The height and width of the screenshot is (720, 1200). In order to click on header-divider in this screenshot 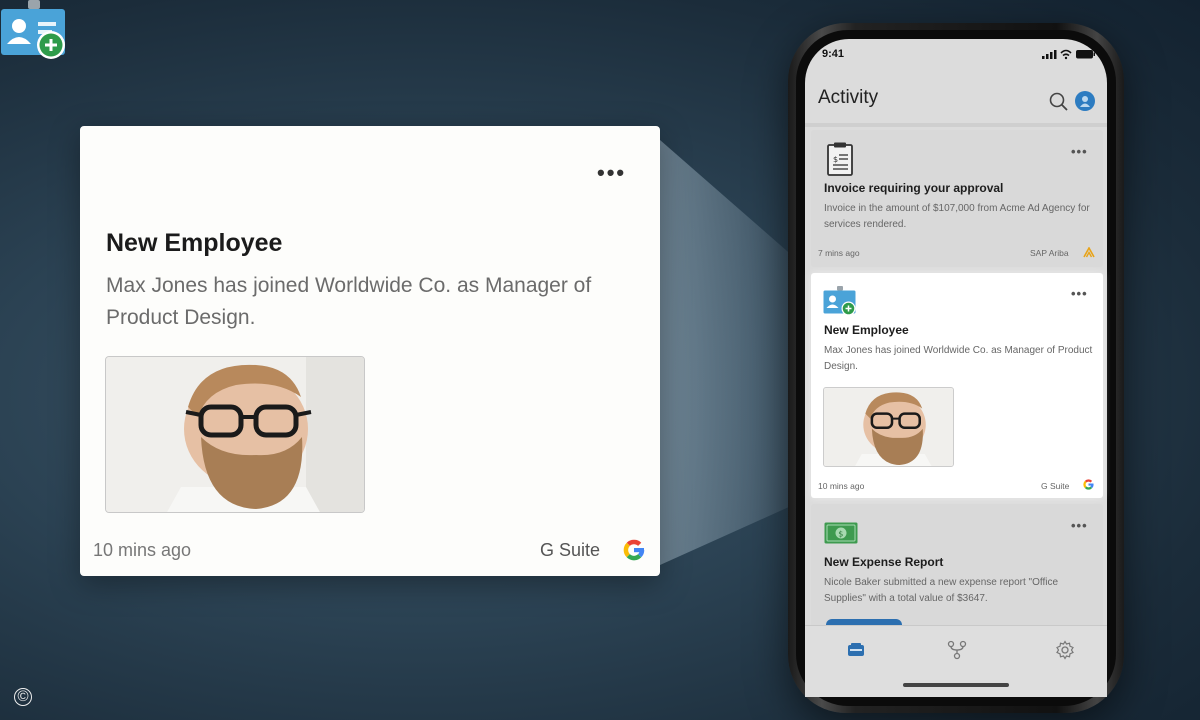, I will do `click(956, 125)`.